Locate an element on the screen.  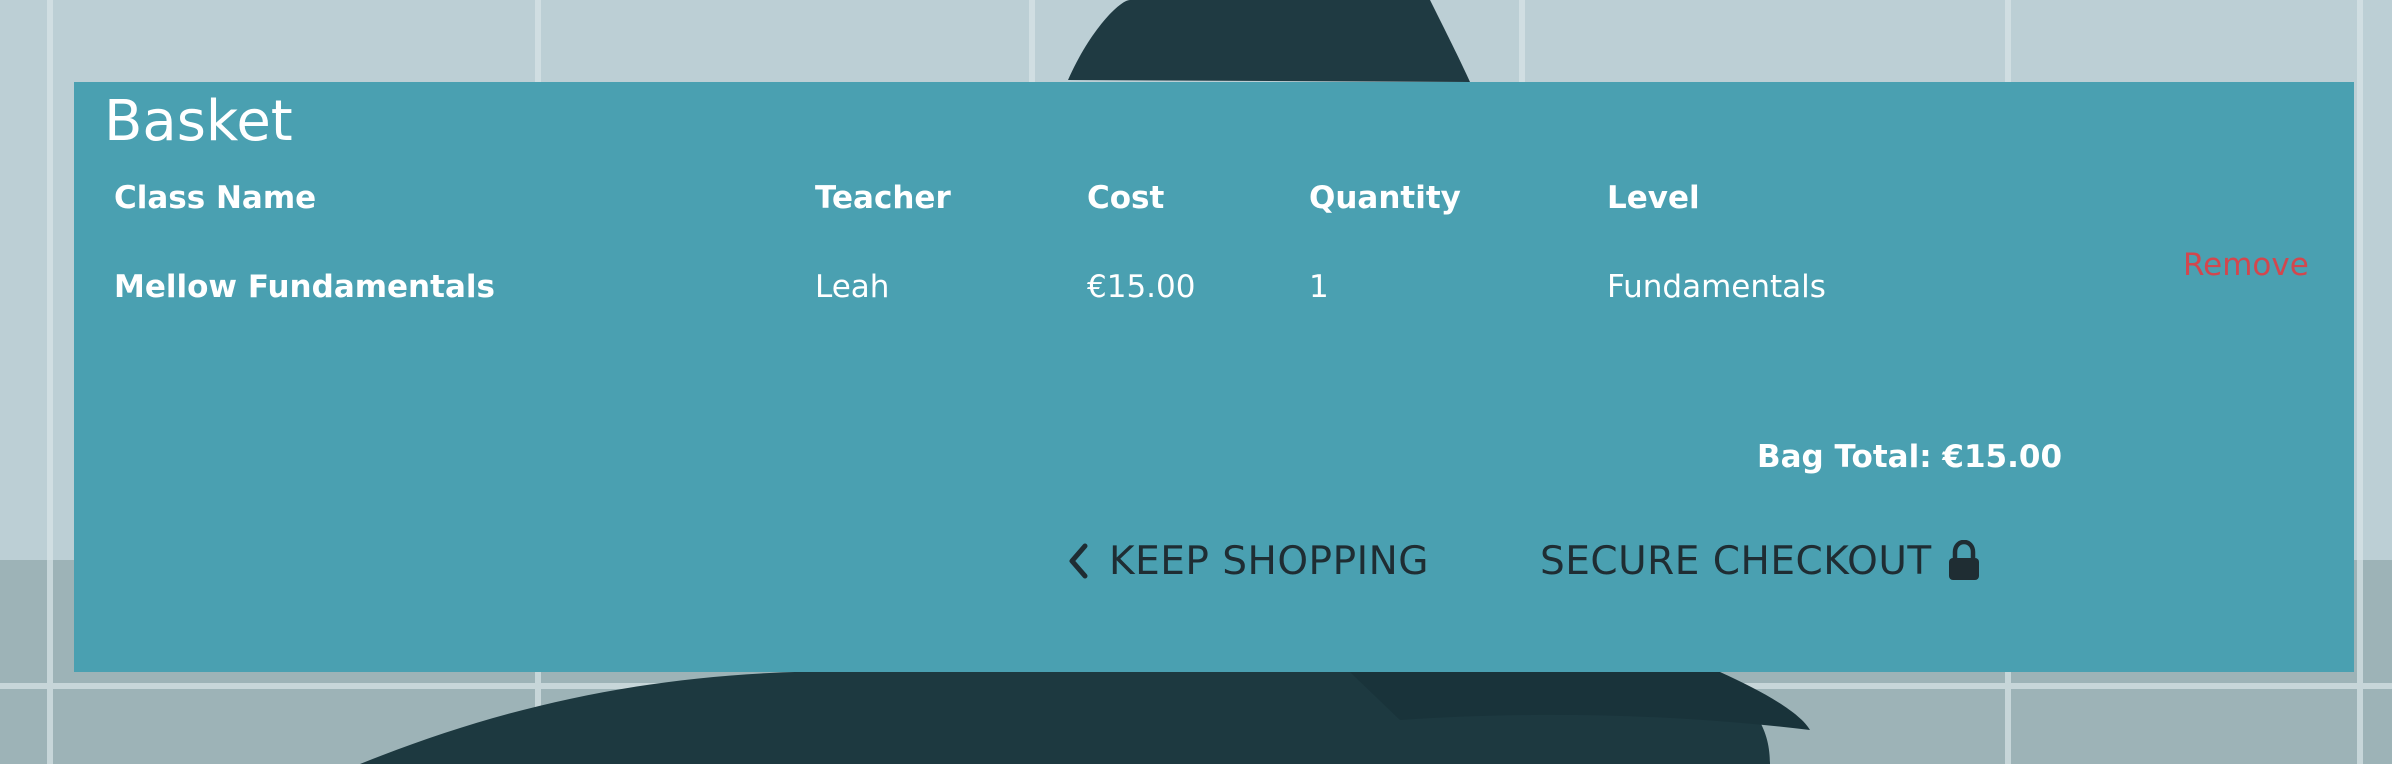
lock-icon is located at coordinates (1964, 561).